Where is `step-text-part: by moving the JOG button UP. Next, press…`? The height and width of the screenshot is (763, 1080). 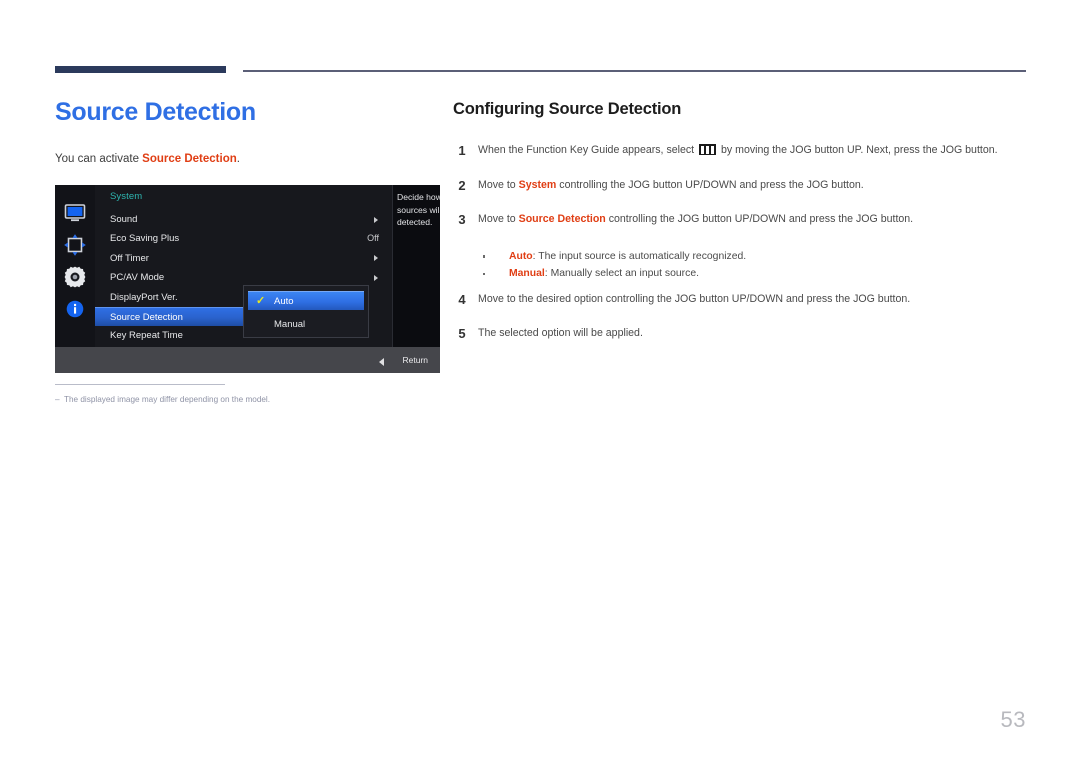 step-text-part: by moving the JOG button UP. Next, press… is located at coordinates (858, 150).